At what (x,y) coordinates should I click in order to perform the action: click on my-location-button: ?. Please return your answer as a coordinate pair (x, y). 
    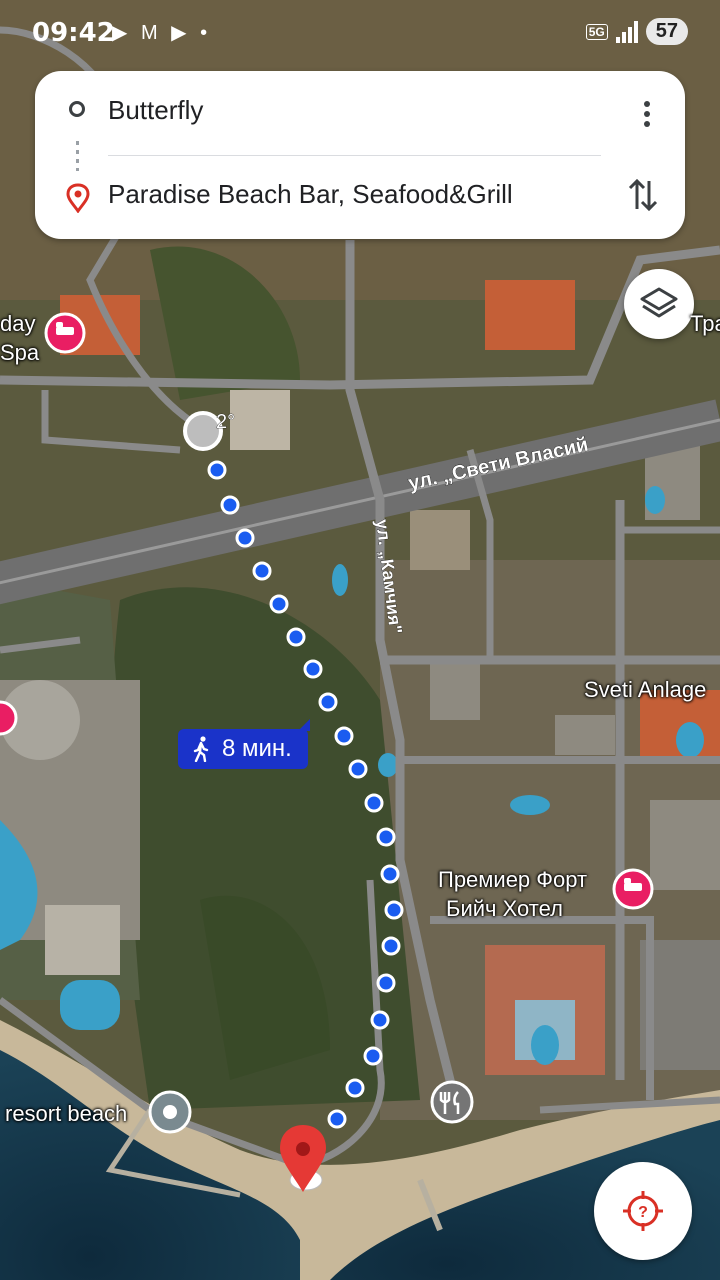
    Looking at the image, I should click on (643, 1211).